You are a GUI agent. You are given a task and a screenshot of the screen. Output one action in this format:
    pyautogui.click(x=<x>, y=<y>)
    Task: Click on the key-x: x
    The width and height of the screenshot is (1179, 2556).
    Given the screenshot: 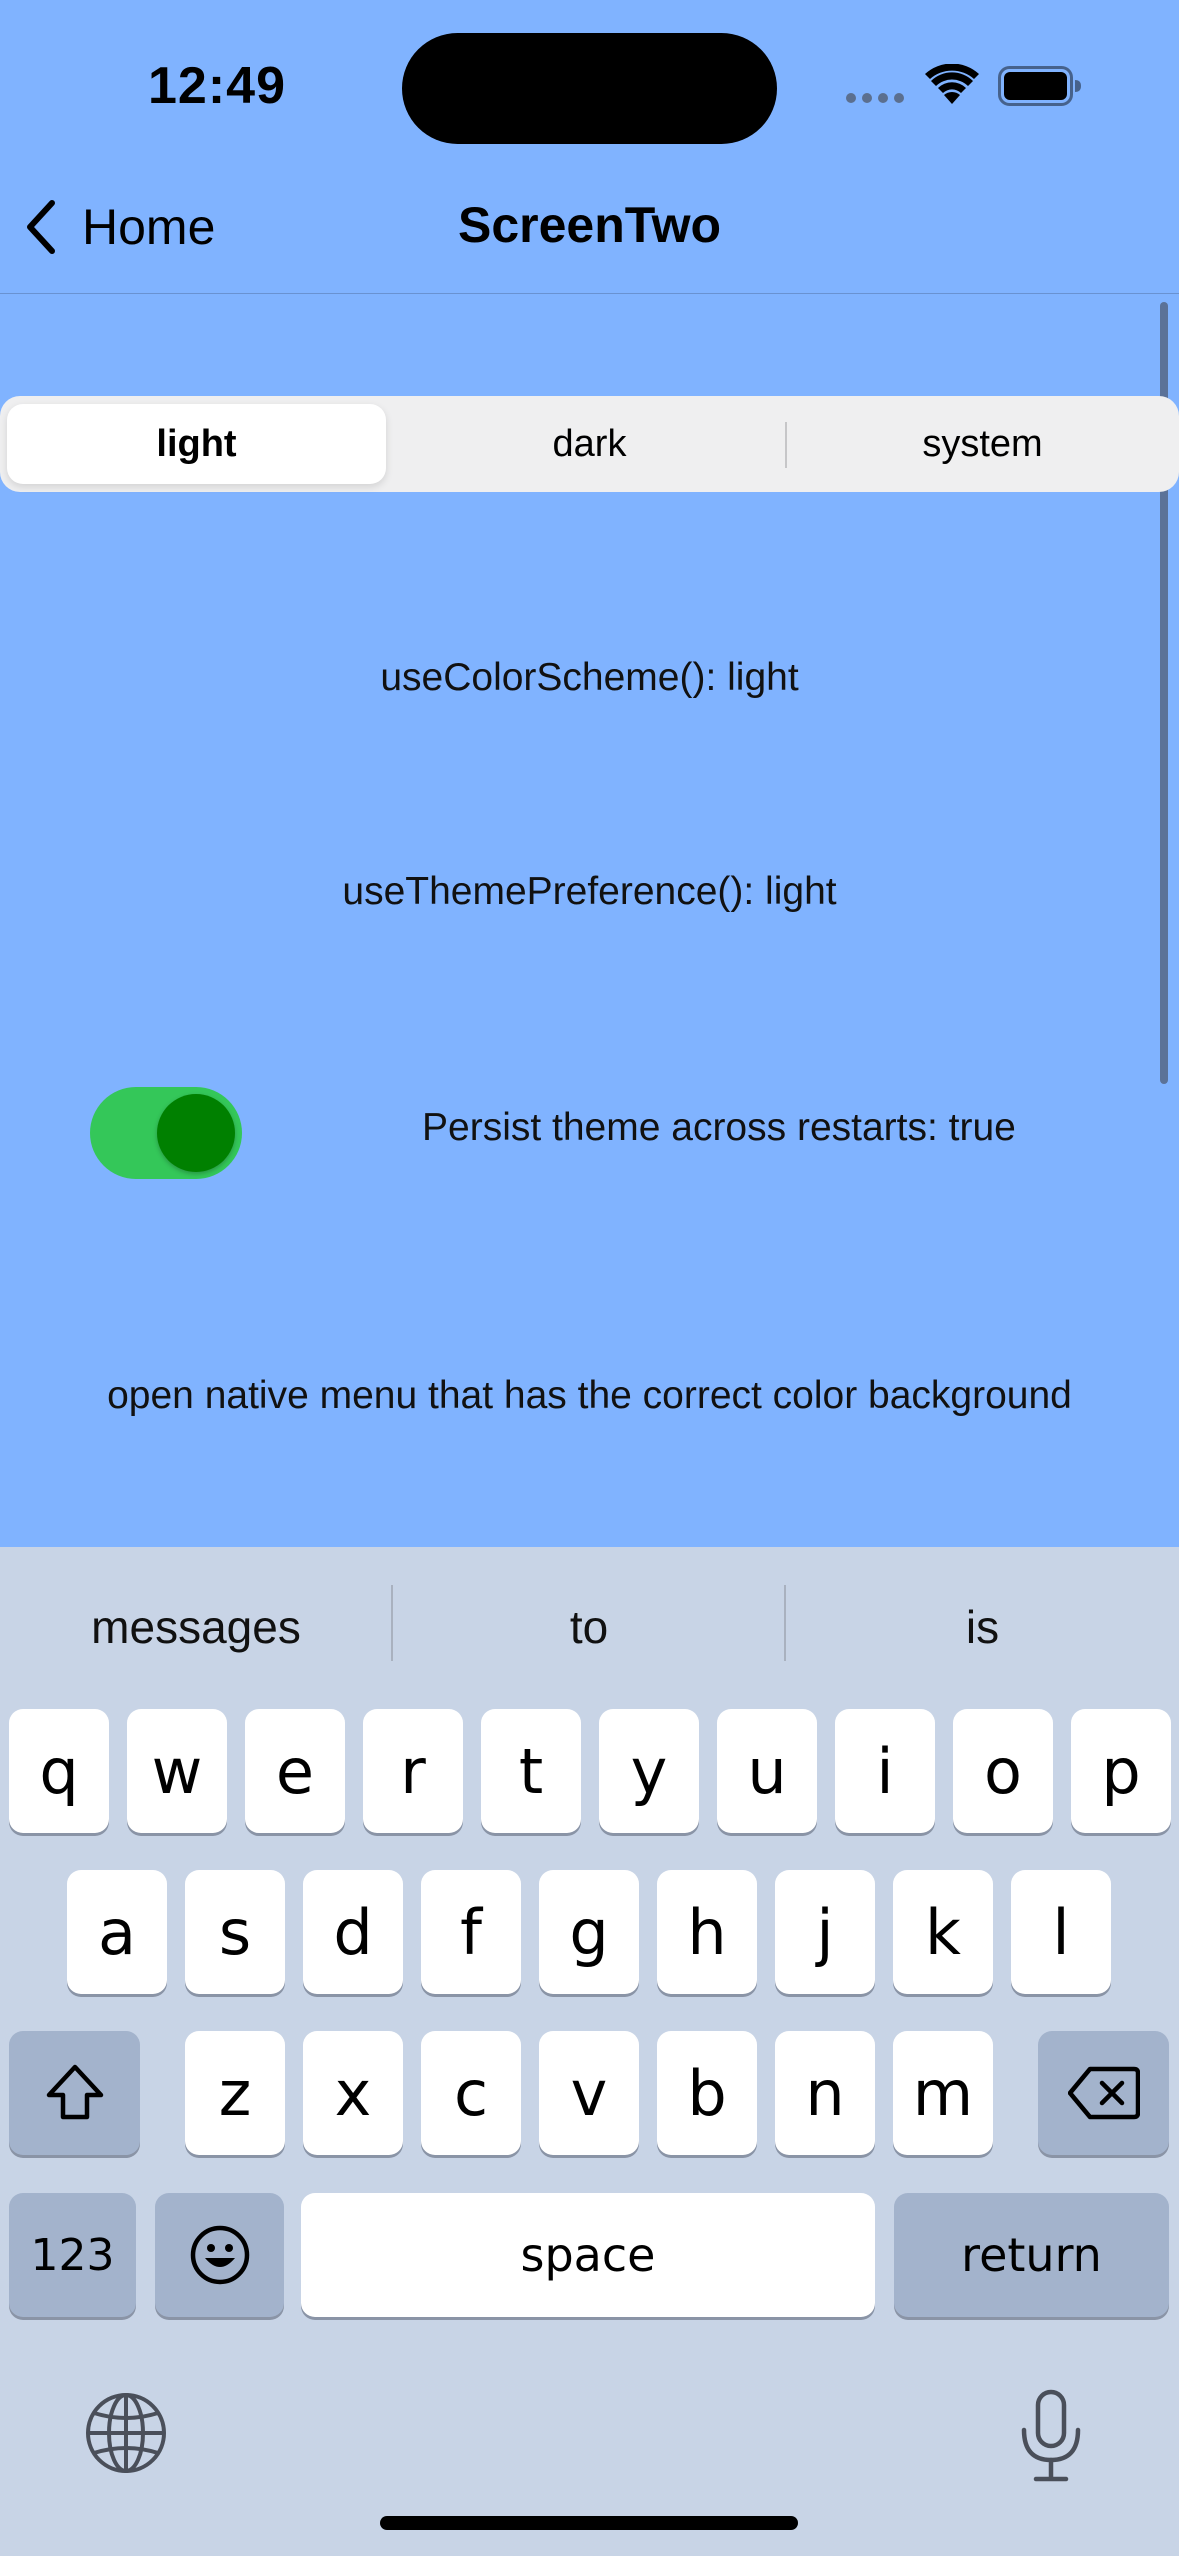 What is the action you would take?
    pyautogui.click(x=353, y=2093)
    